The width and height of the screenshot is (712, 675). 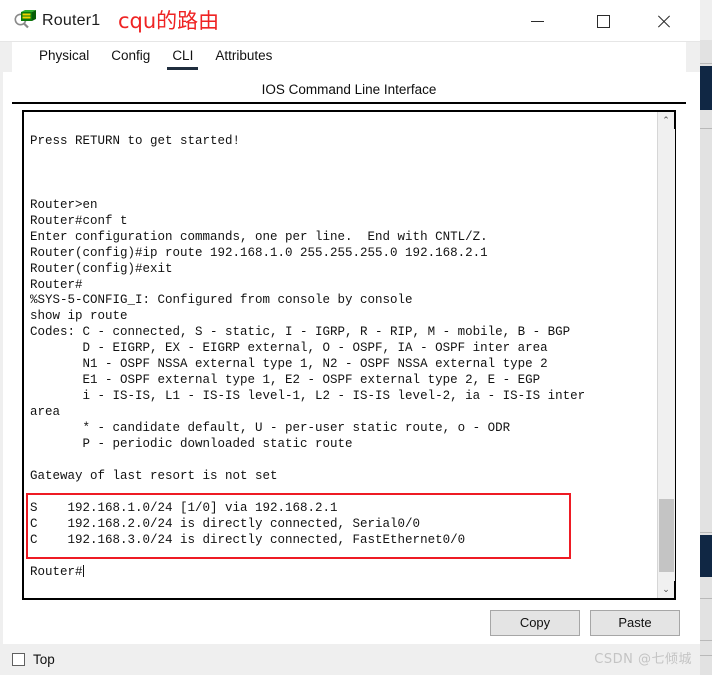 I want to click on terminal-scrollbar: ⌃ ⌄, so click(x=666, y=355).